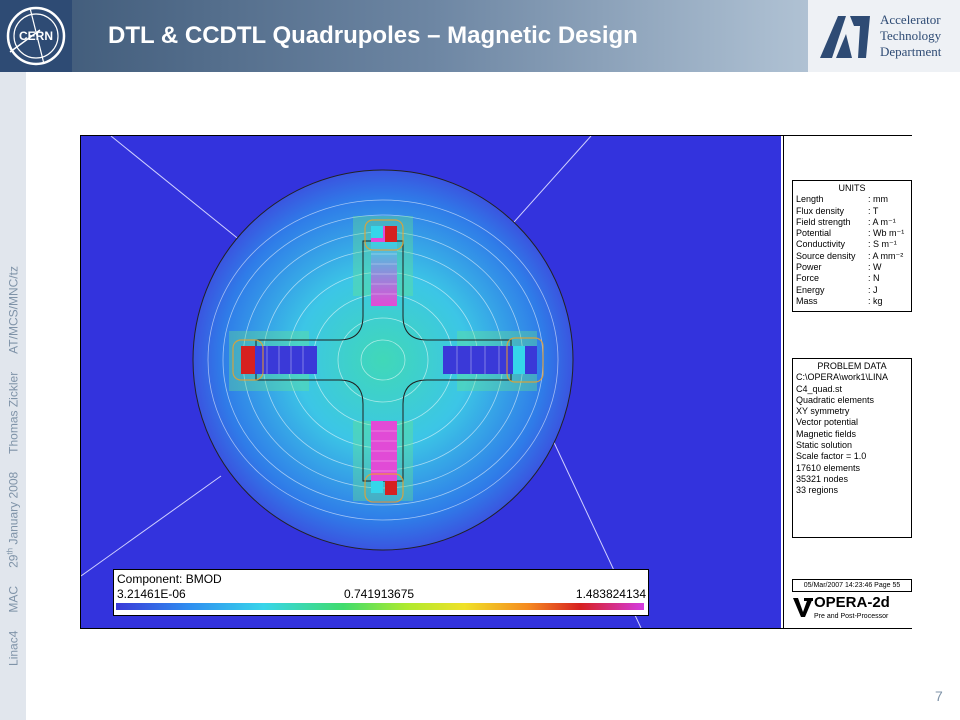 Image resolution: width=960 pixels, height=720 pixels. I want to click on atd-mark-icon, so click(845, 37).